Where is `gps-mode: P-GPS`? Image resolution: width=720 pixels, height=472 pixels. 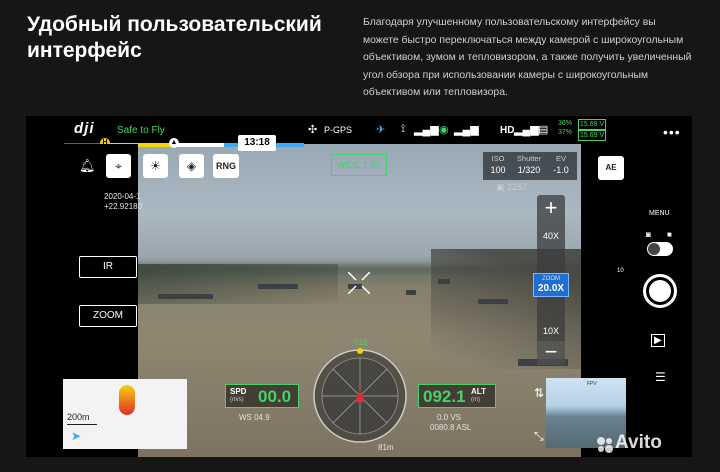 gps-mode: P-GPS is located at coordinates (338, 130).